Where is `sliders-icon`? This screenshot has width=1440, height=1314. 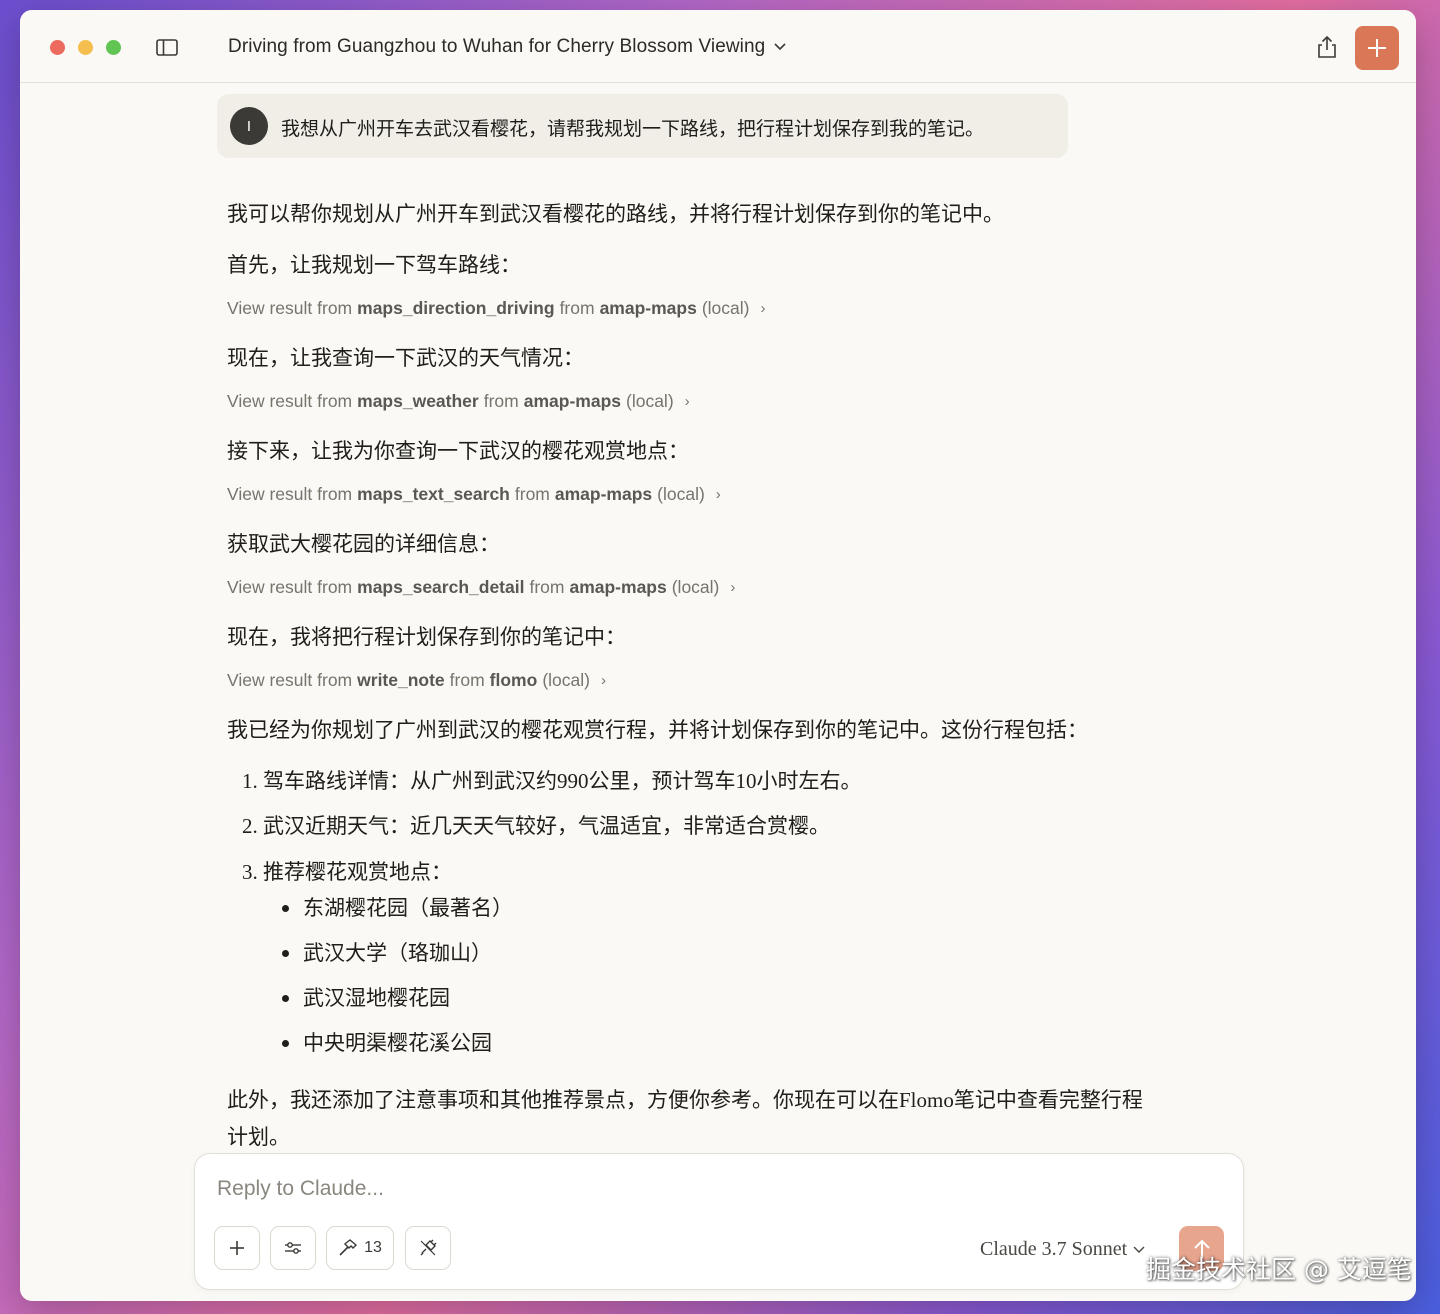
sliders-icon is located at coordinates (293, 1248).